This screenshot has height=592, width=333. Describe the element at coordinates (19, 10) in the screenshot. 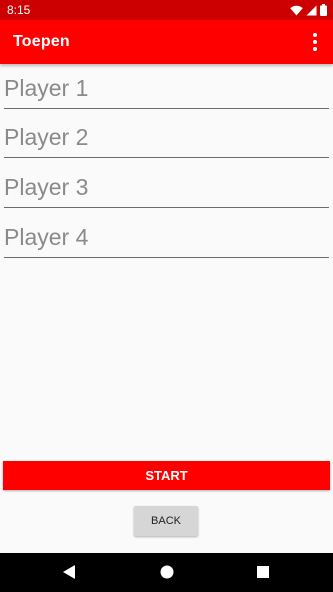

I see `status-time: 8:15` at that location.